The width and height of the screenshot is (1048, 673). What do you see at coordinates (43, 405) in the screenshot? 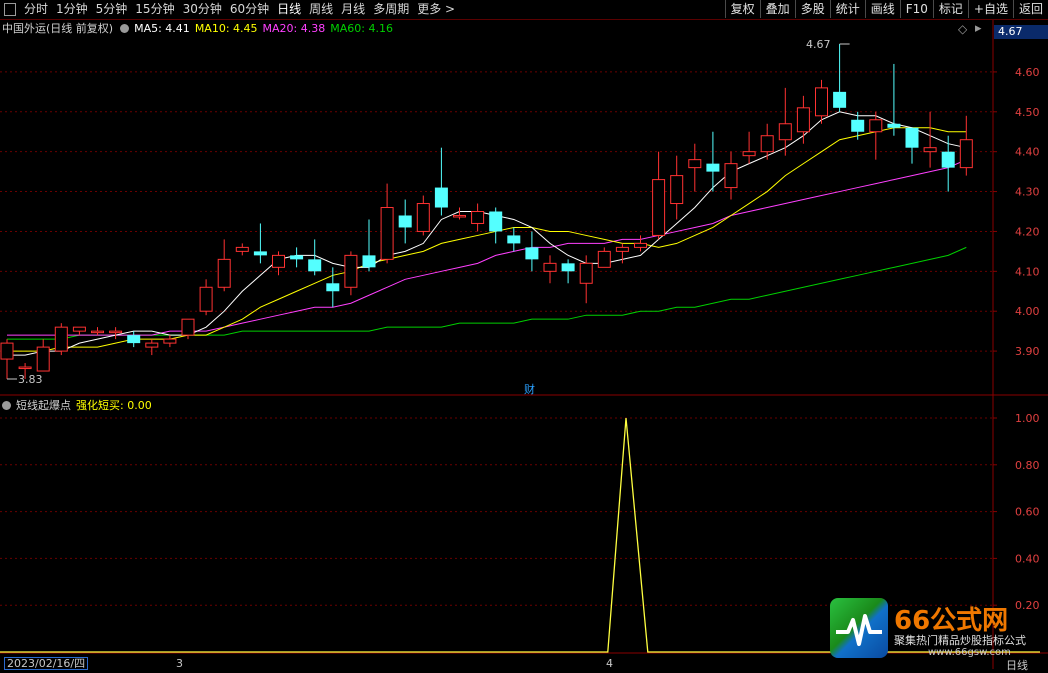
I see `sub-indicator-title: 短线起爆点` at bounding box center [43, 405].